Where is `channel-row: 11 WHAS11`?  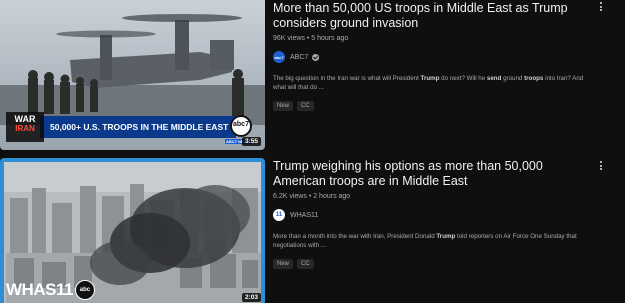 channel-row: 11 WHAS11 is located at coordinates (434, 215).